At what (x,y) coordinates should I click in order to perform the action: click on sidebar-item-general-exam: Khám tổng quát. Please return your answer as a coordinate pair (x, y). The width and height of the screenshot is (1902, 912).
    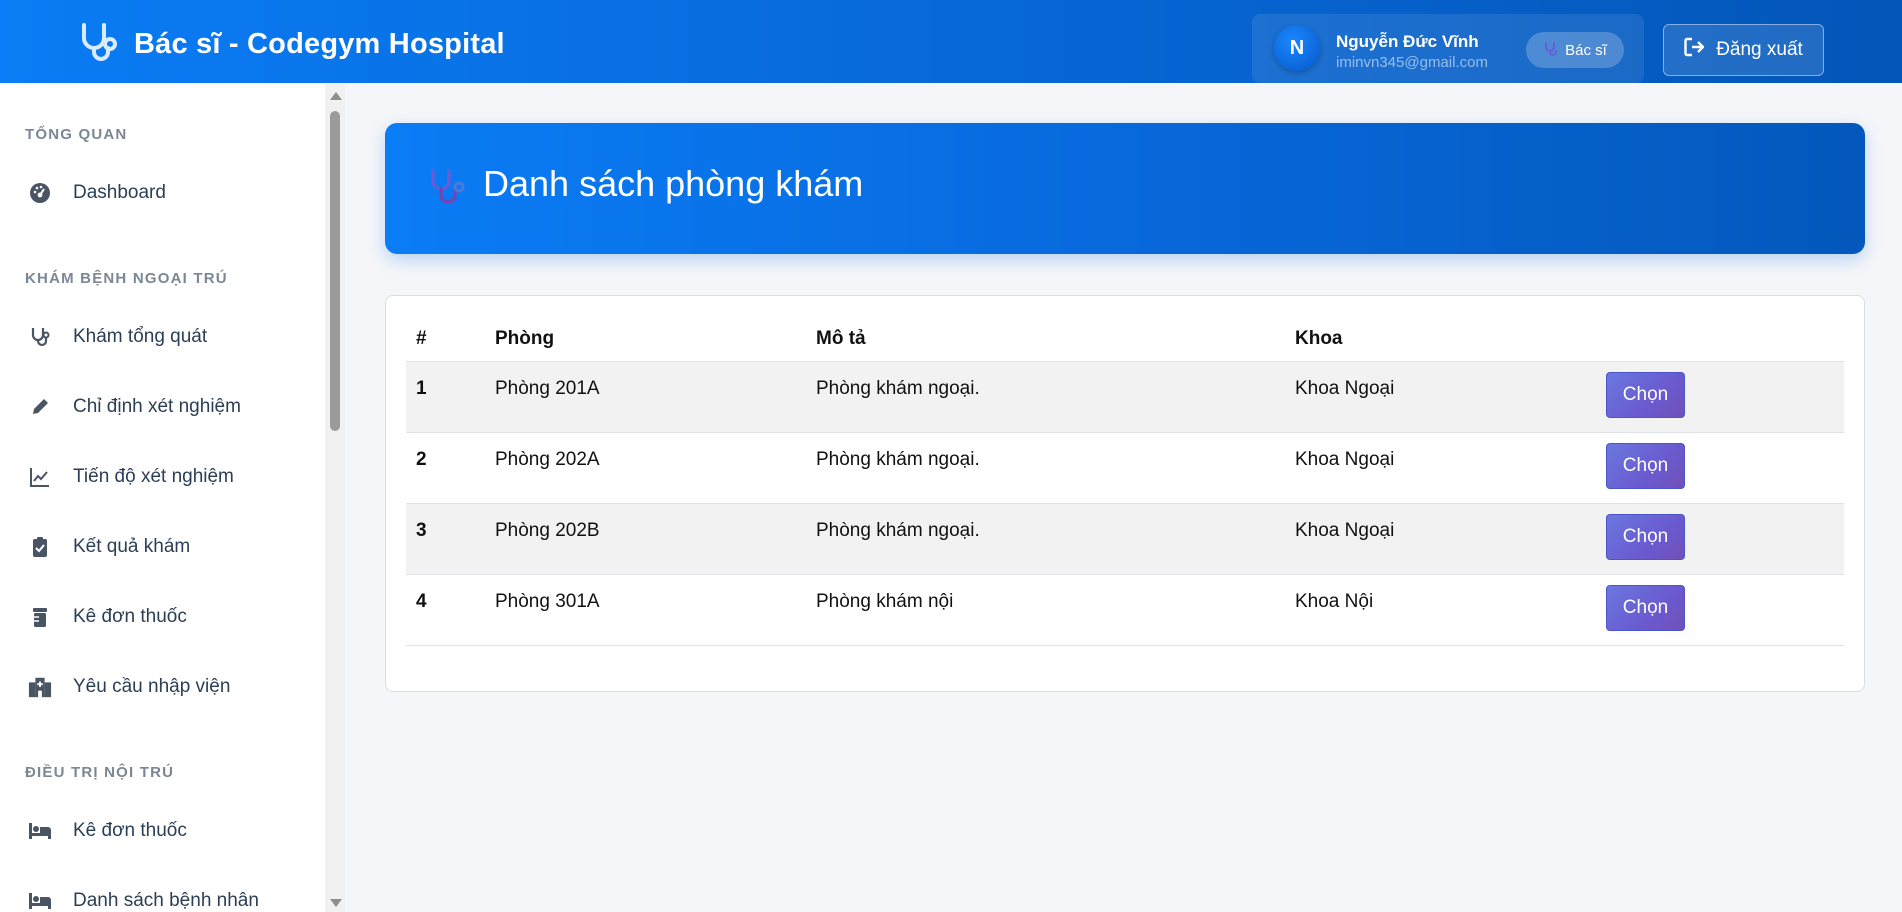
    Looking at the image, I should click on (162, 337).